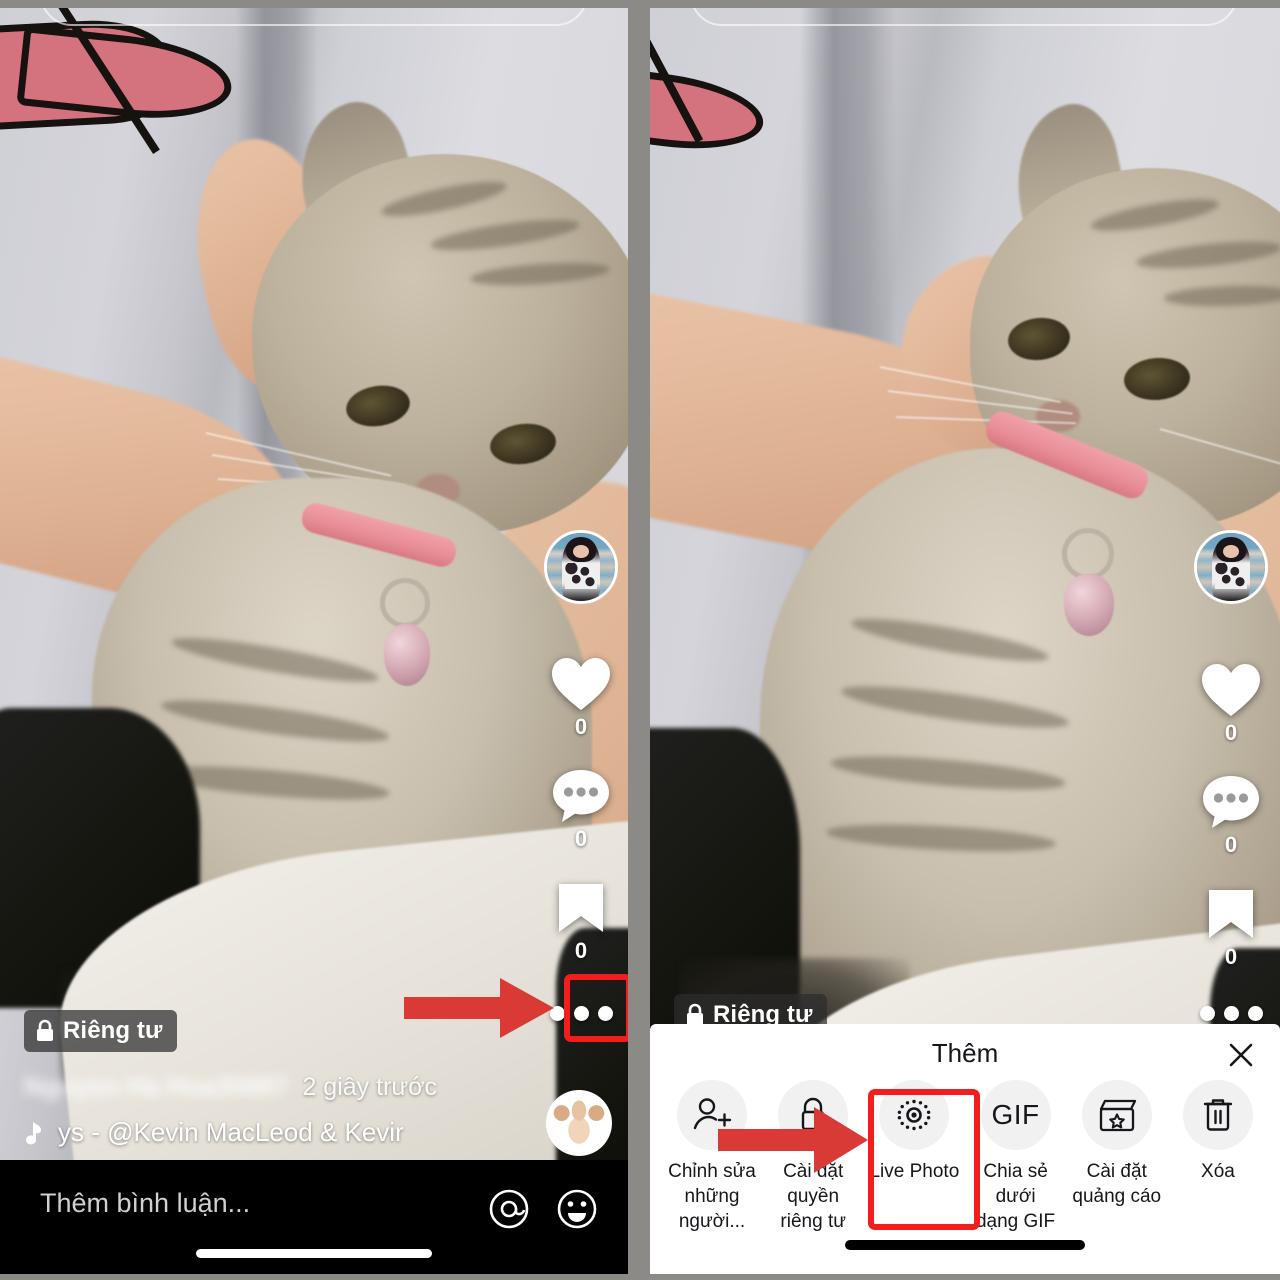 The height and width of the screenshot is (1280, 1280). Describe the element at coordinates (156, 1086) in the screenshot. I see `username: Nguyen Ha Hoa30887` at that location.